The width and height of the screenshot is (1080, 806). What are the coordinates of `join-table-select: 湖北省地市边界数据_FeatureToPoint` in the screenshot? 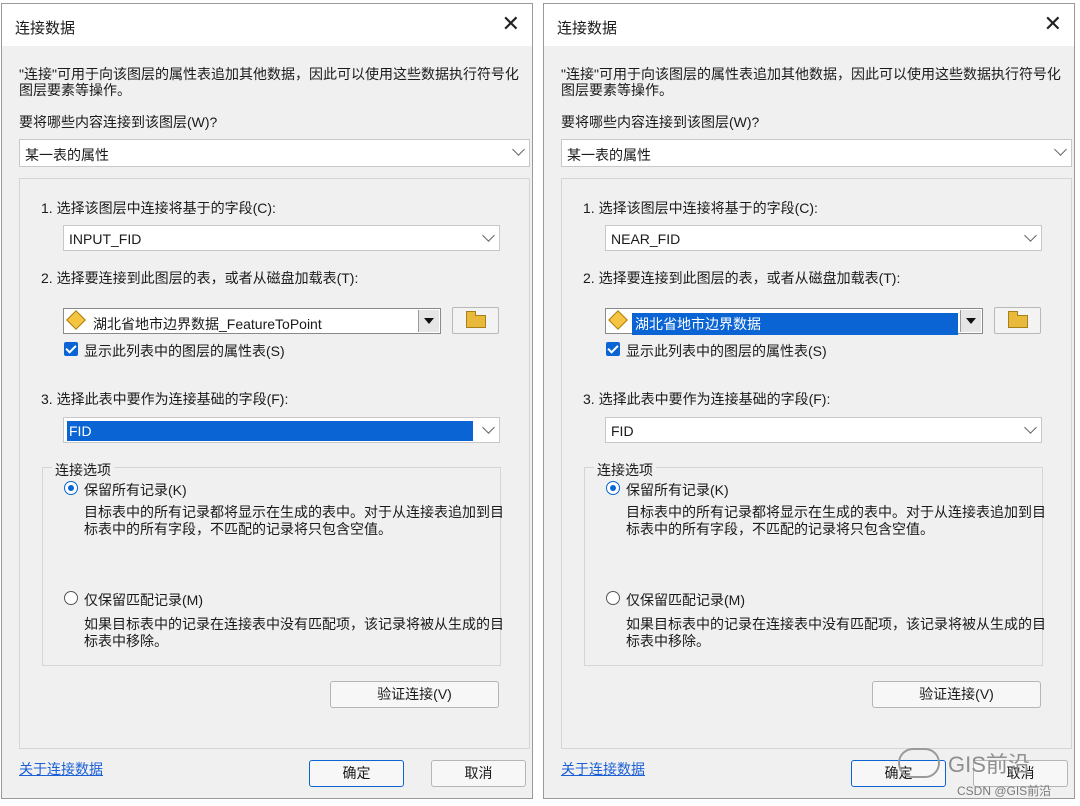 It's located at (252, 321).